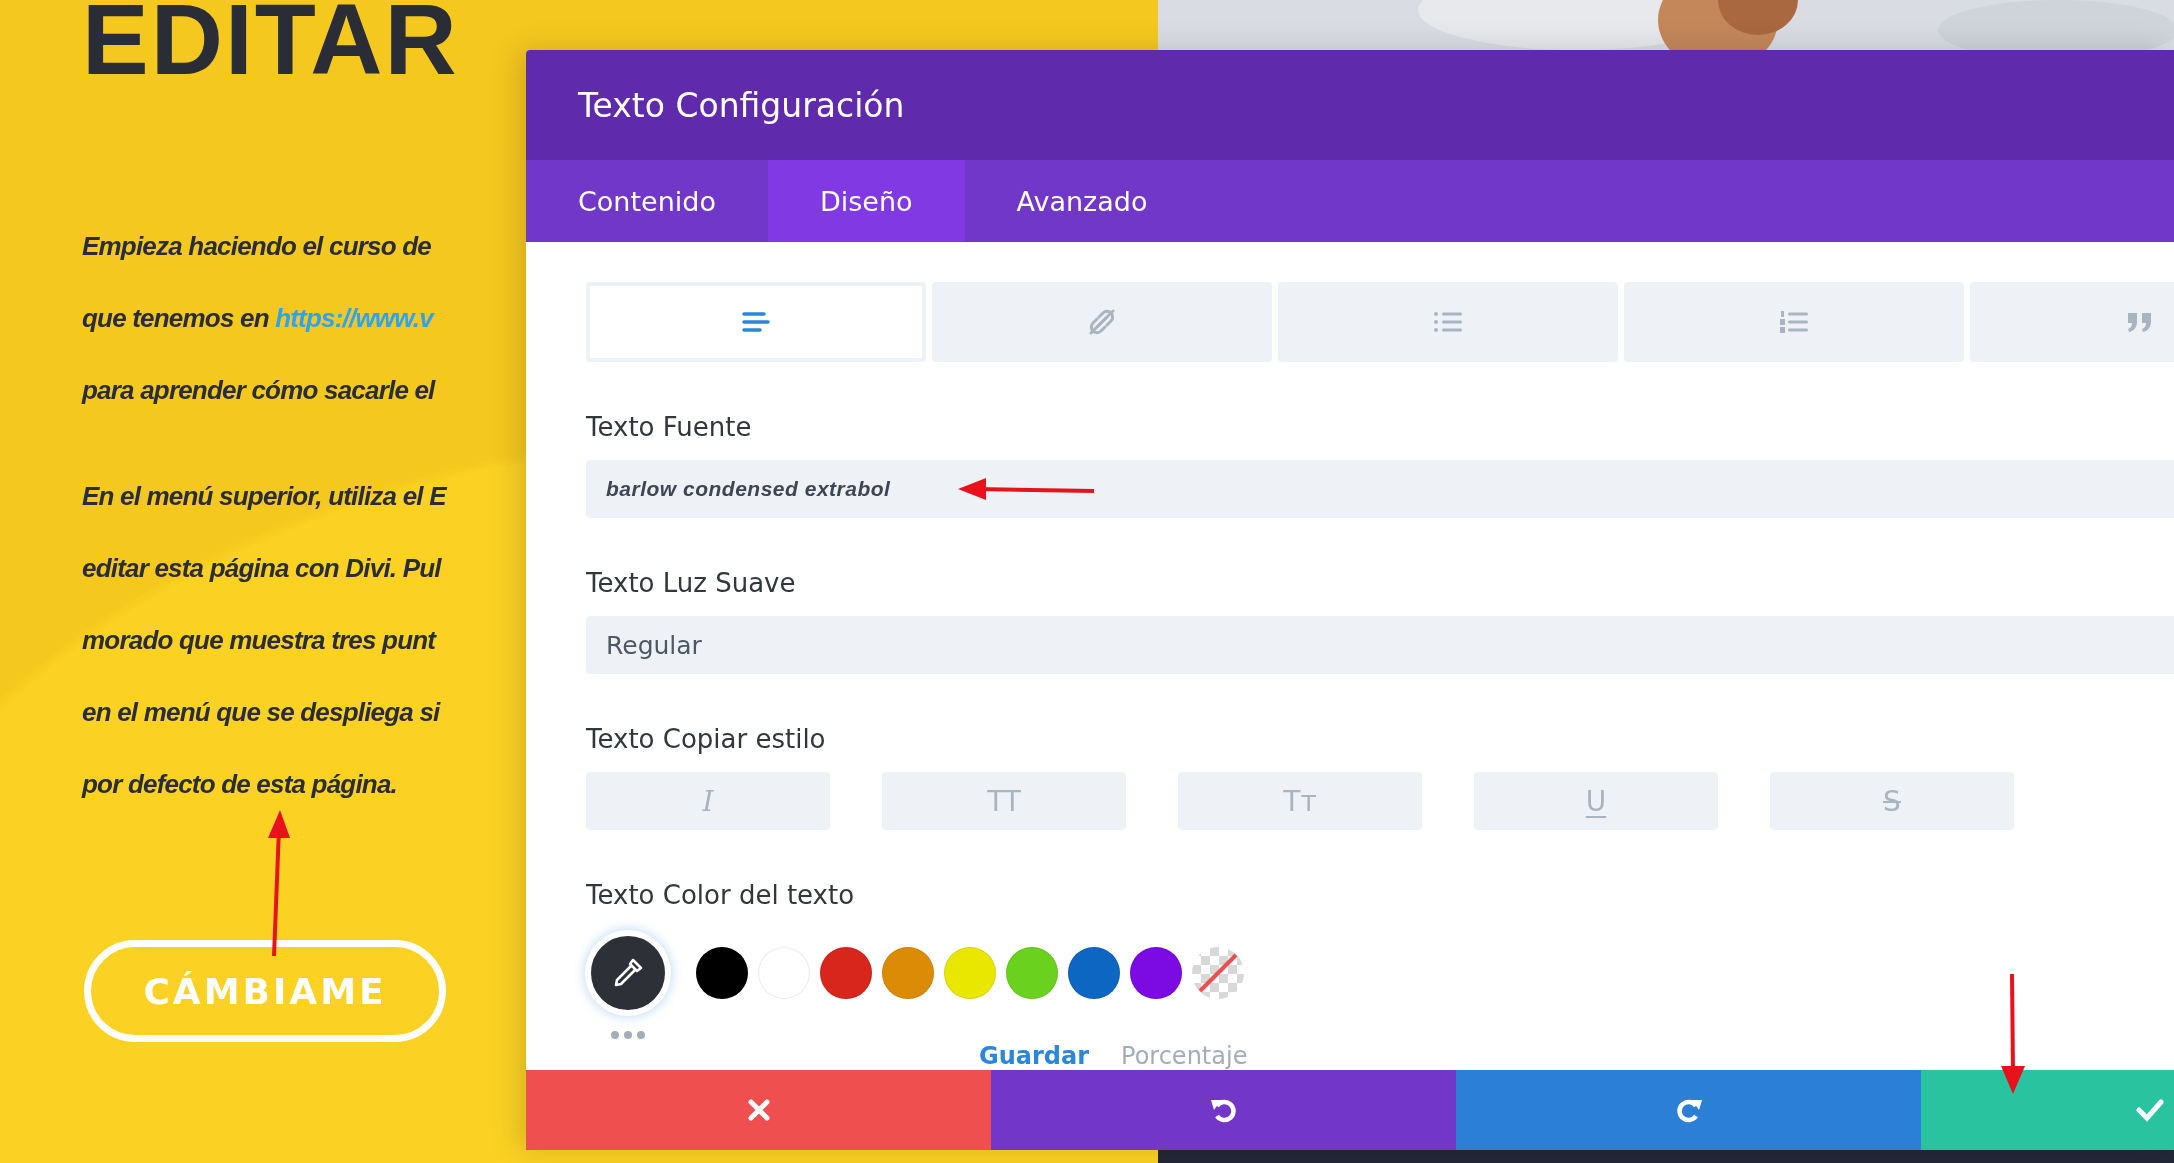 The image size is (2174, 1163). Describe the element at coordinates (1892, 801) in the screenshot. I see `text-style-button: S` at that location.